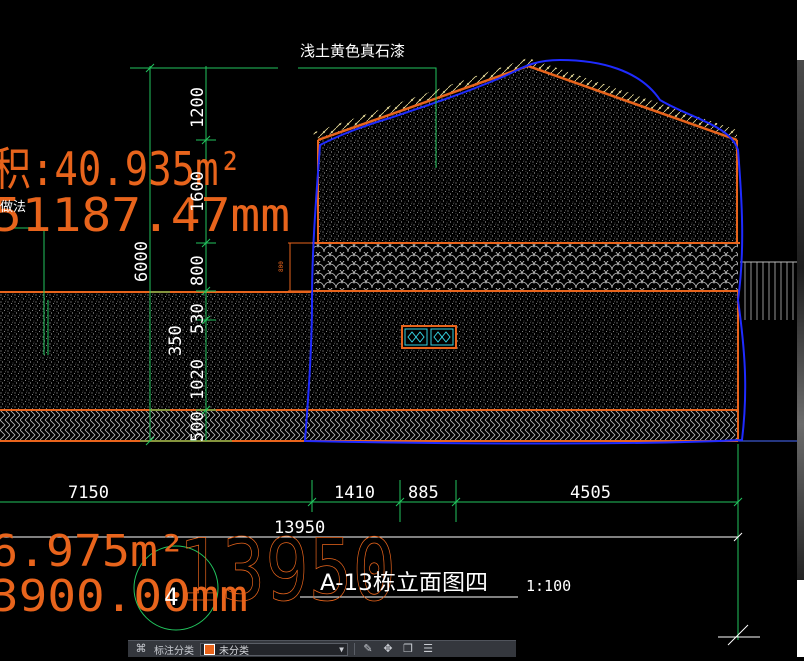  Describe the element at coordinates (93, 551) in the screenshot. I see `area-bottom-text: 6.975m²` at that location.